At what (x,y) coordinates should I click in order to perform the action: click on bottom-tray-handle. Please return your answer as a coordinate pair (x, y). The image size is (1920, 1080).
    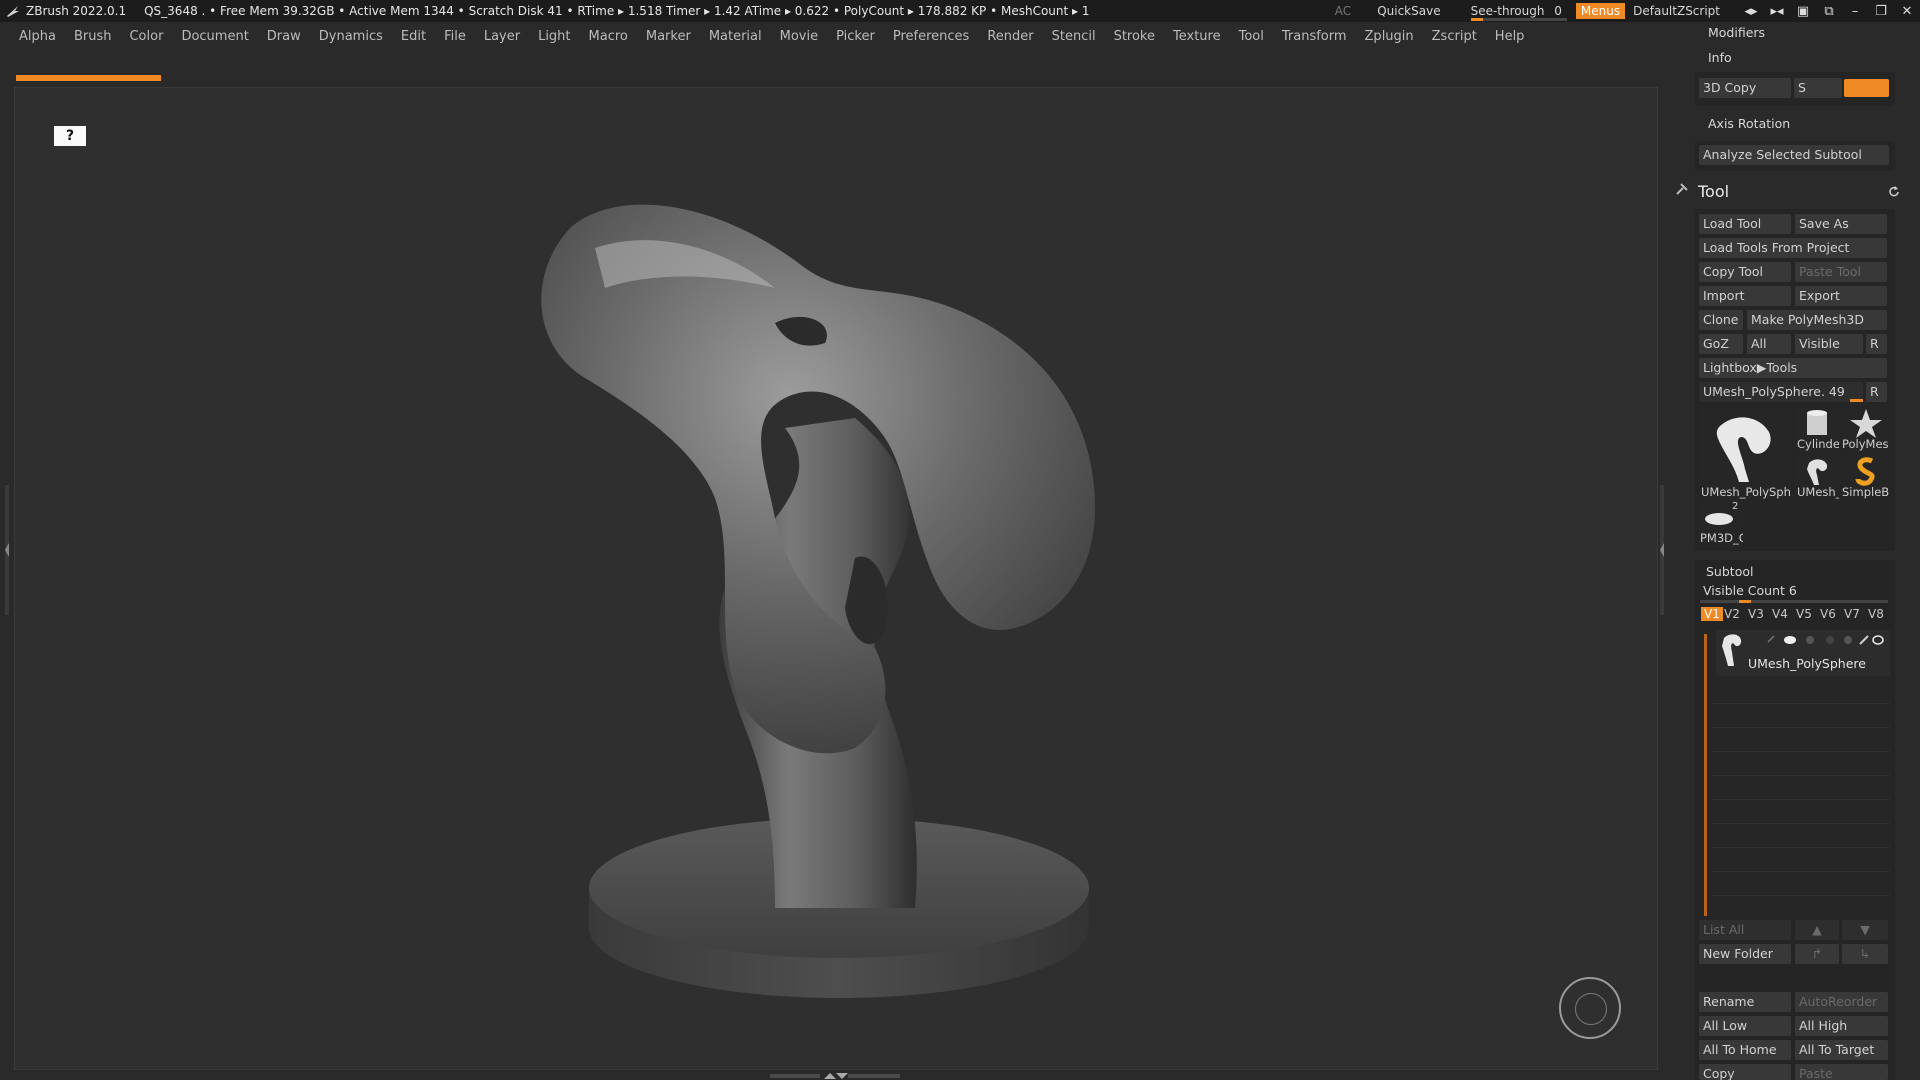
    Looking at the image, I should click on (835, 1075).